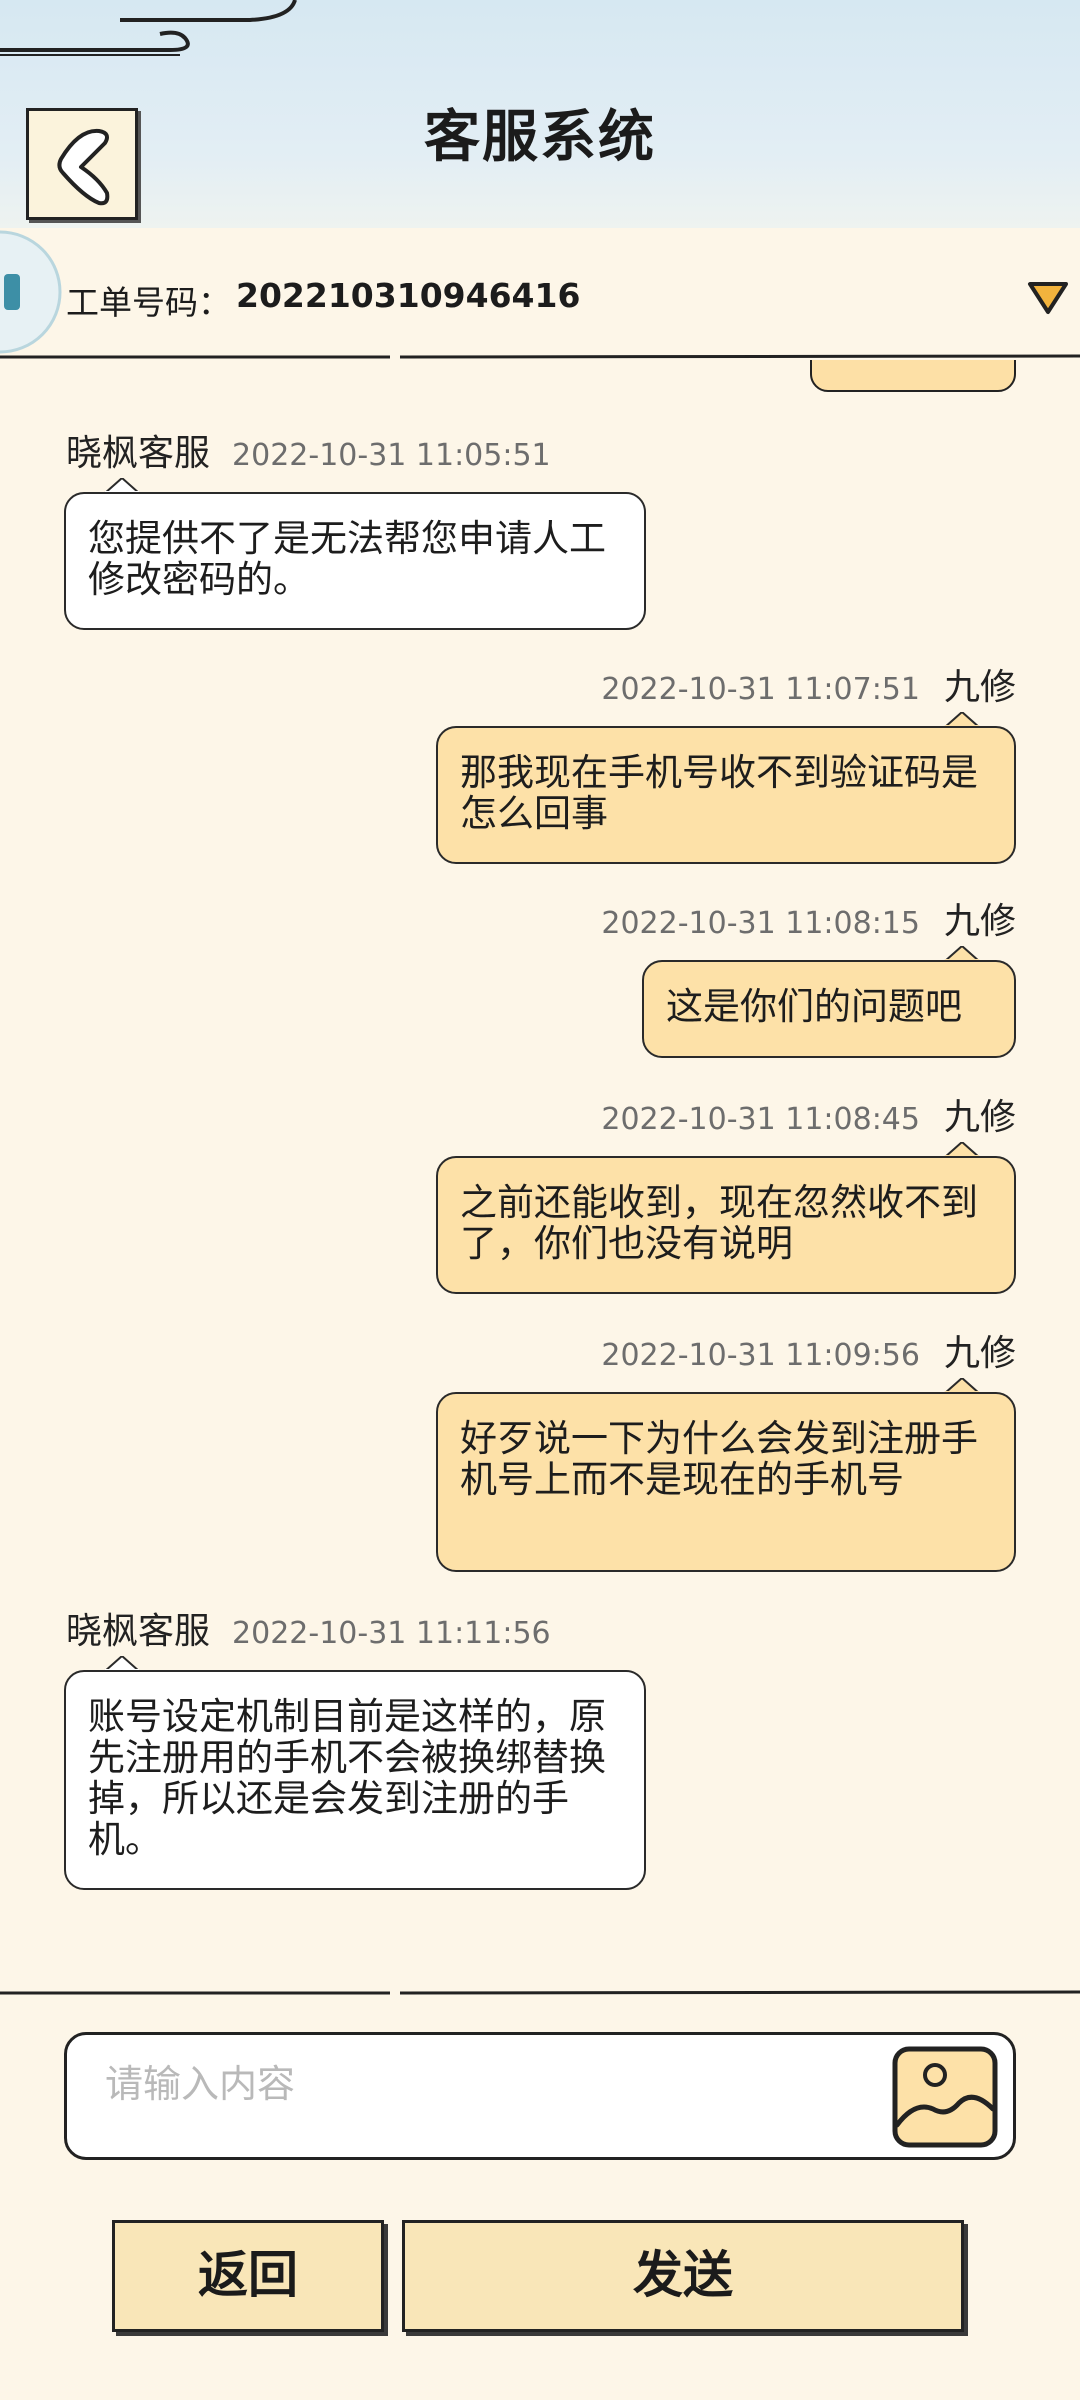 The image size is (1080, 2400). Describe the element at coordinates (1048, 298) in the screenshot. I see `triangle-down-icon` at that location.